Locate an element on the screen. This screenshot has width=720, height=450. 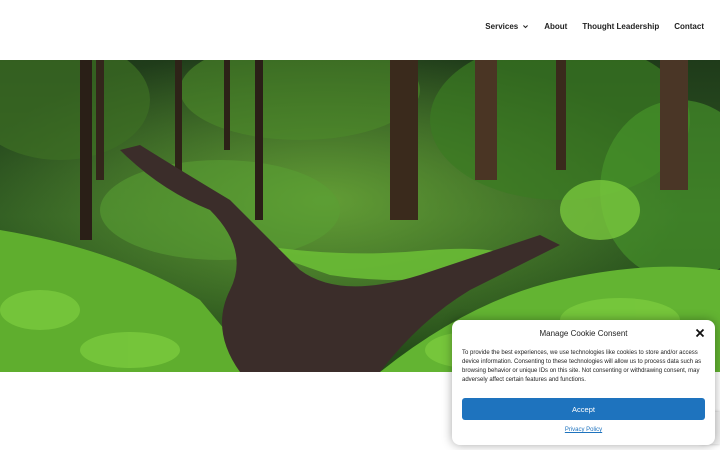
cookie-title: Manage Cookie Consent is located at coordinates (583, 333).